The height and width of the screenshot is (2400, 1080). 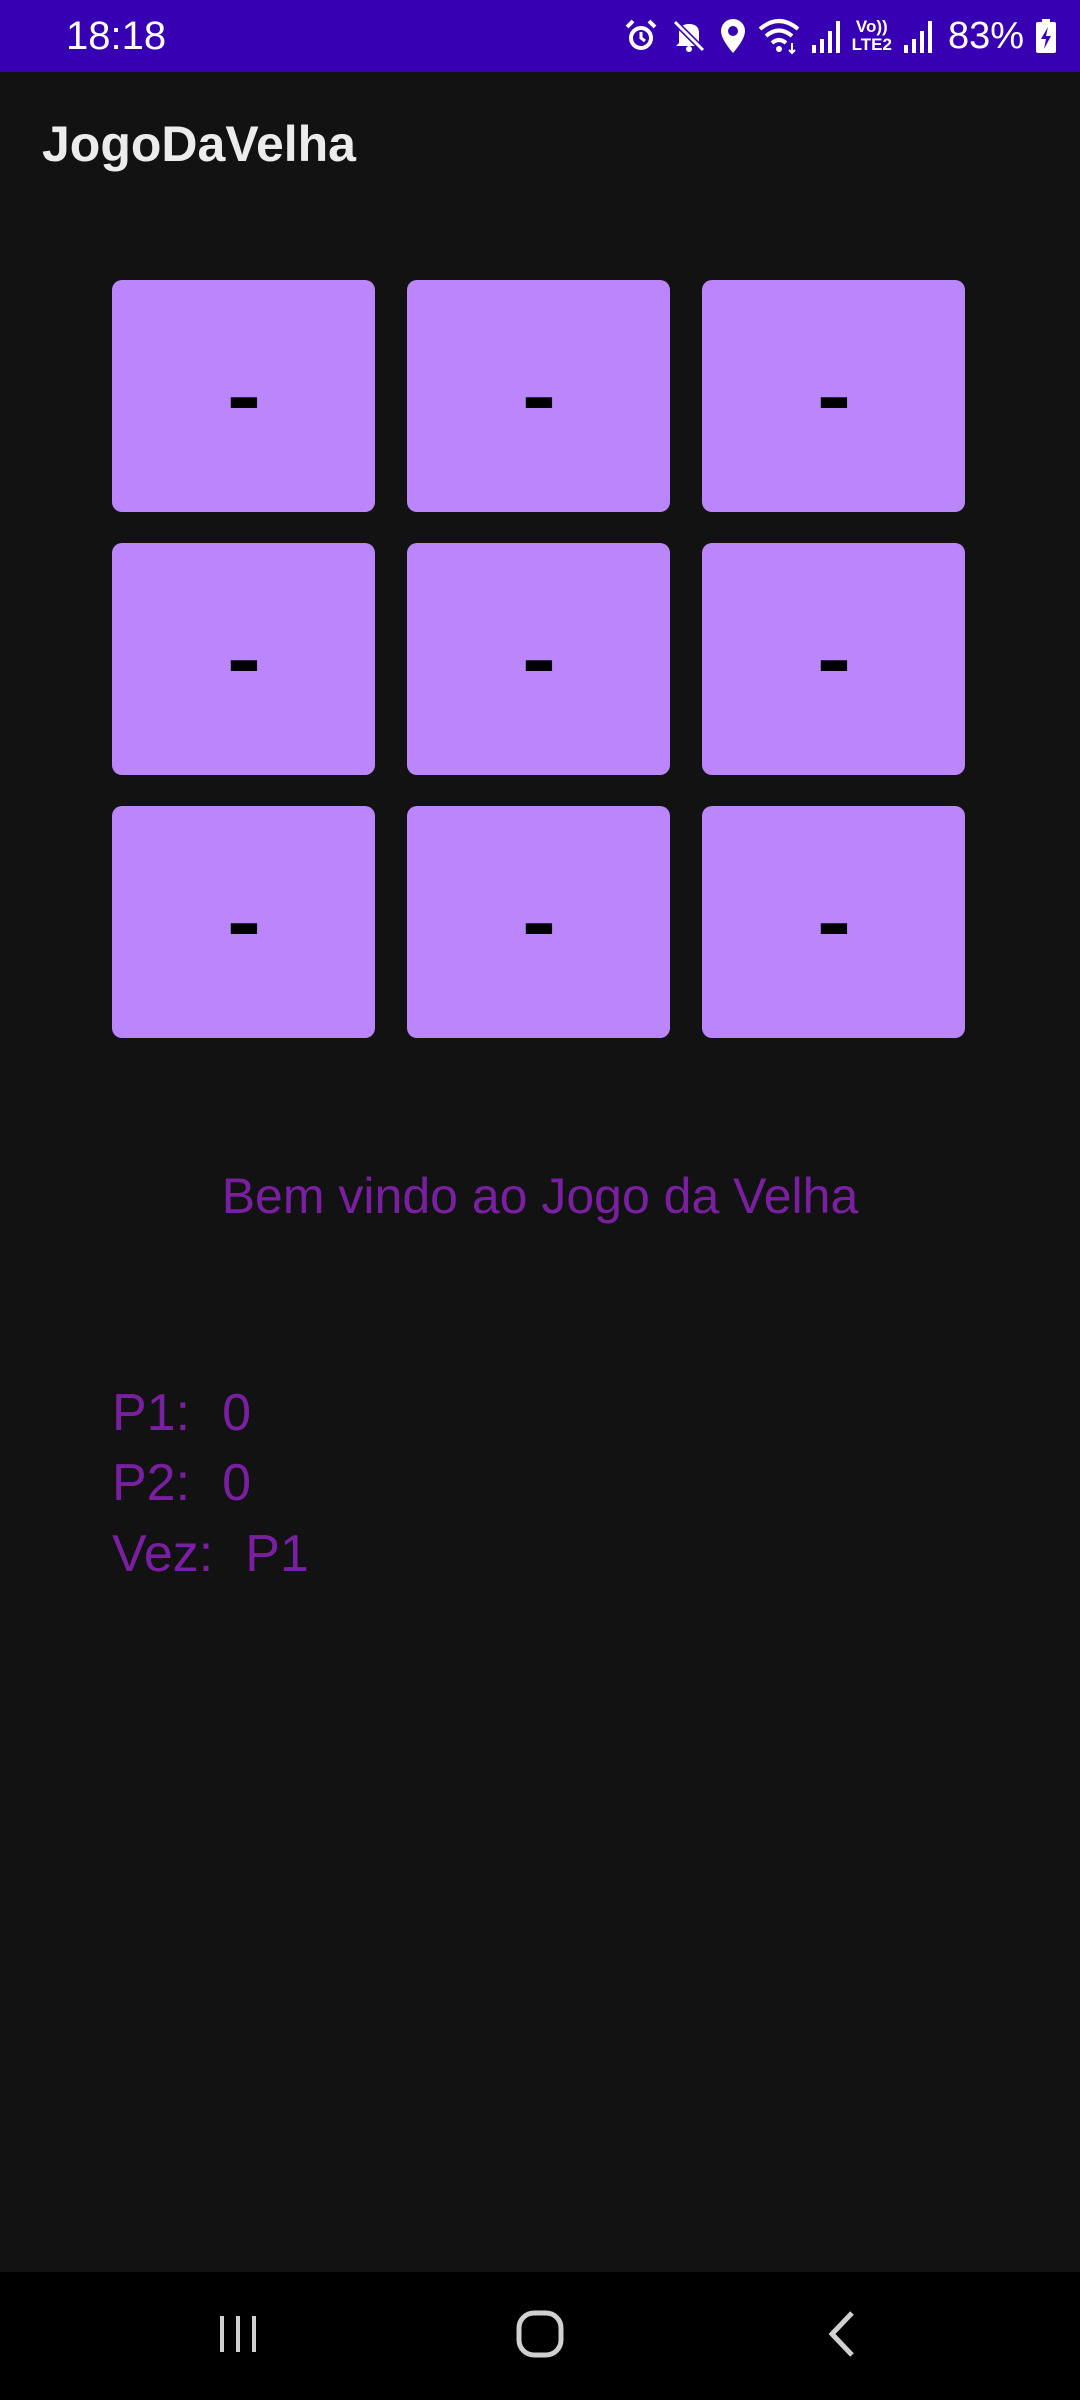 I want to click on board-cell-3: -, so click(x=833, y=396).